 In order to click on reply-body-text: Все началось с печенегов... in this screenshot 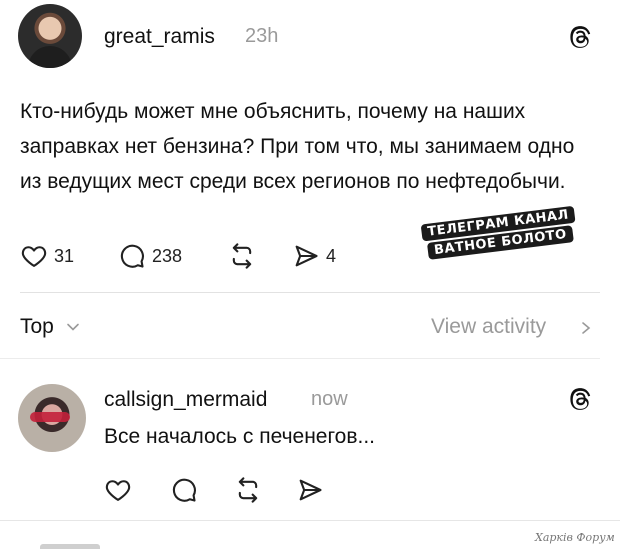, I will do `click(240, 436)`.